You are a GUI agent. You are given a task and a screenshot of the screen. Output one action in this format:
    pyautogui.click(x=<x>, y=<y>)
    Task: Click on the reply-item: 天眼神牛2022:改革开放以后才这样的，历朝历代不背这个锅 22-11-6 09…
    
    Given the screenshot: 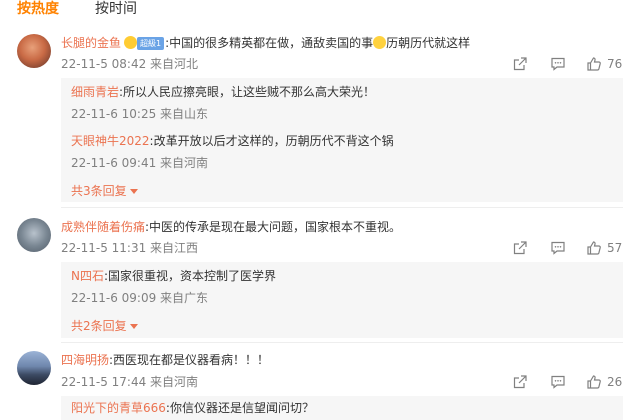 What is the action you would take?
    pyautogui.click(x=232, y=152)
    